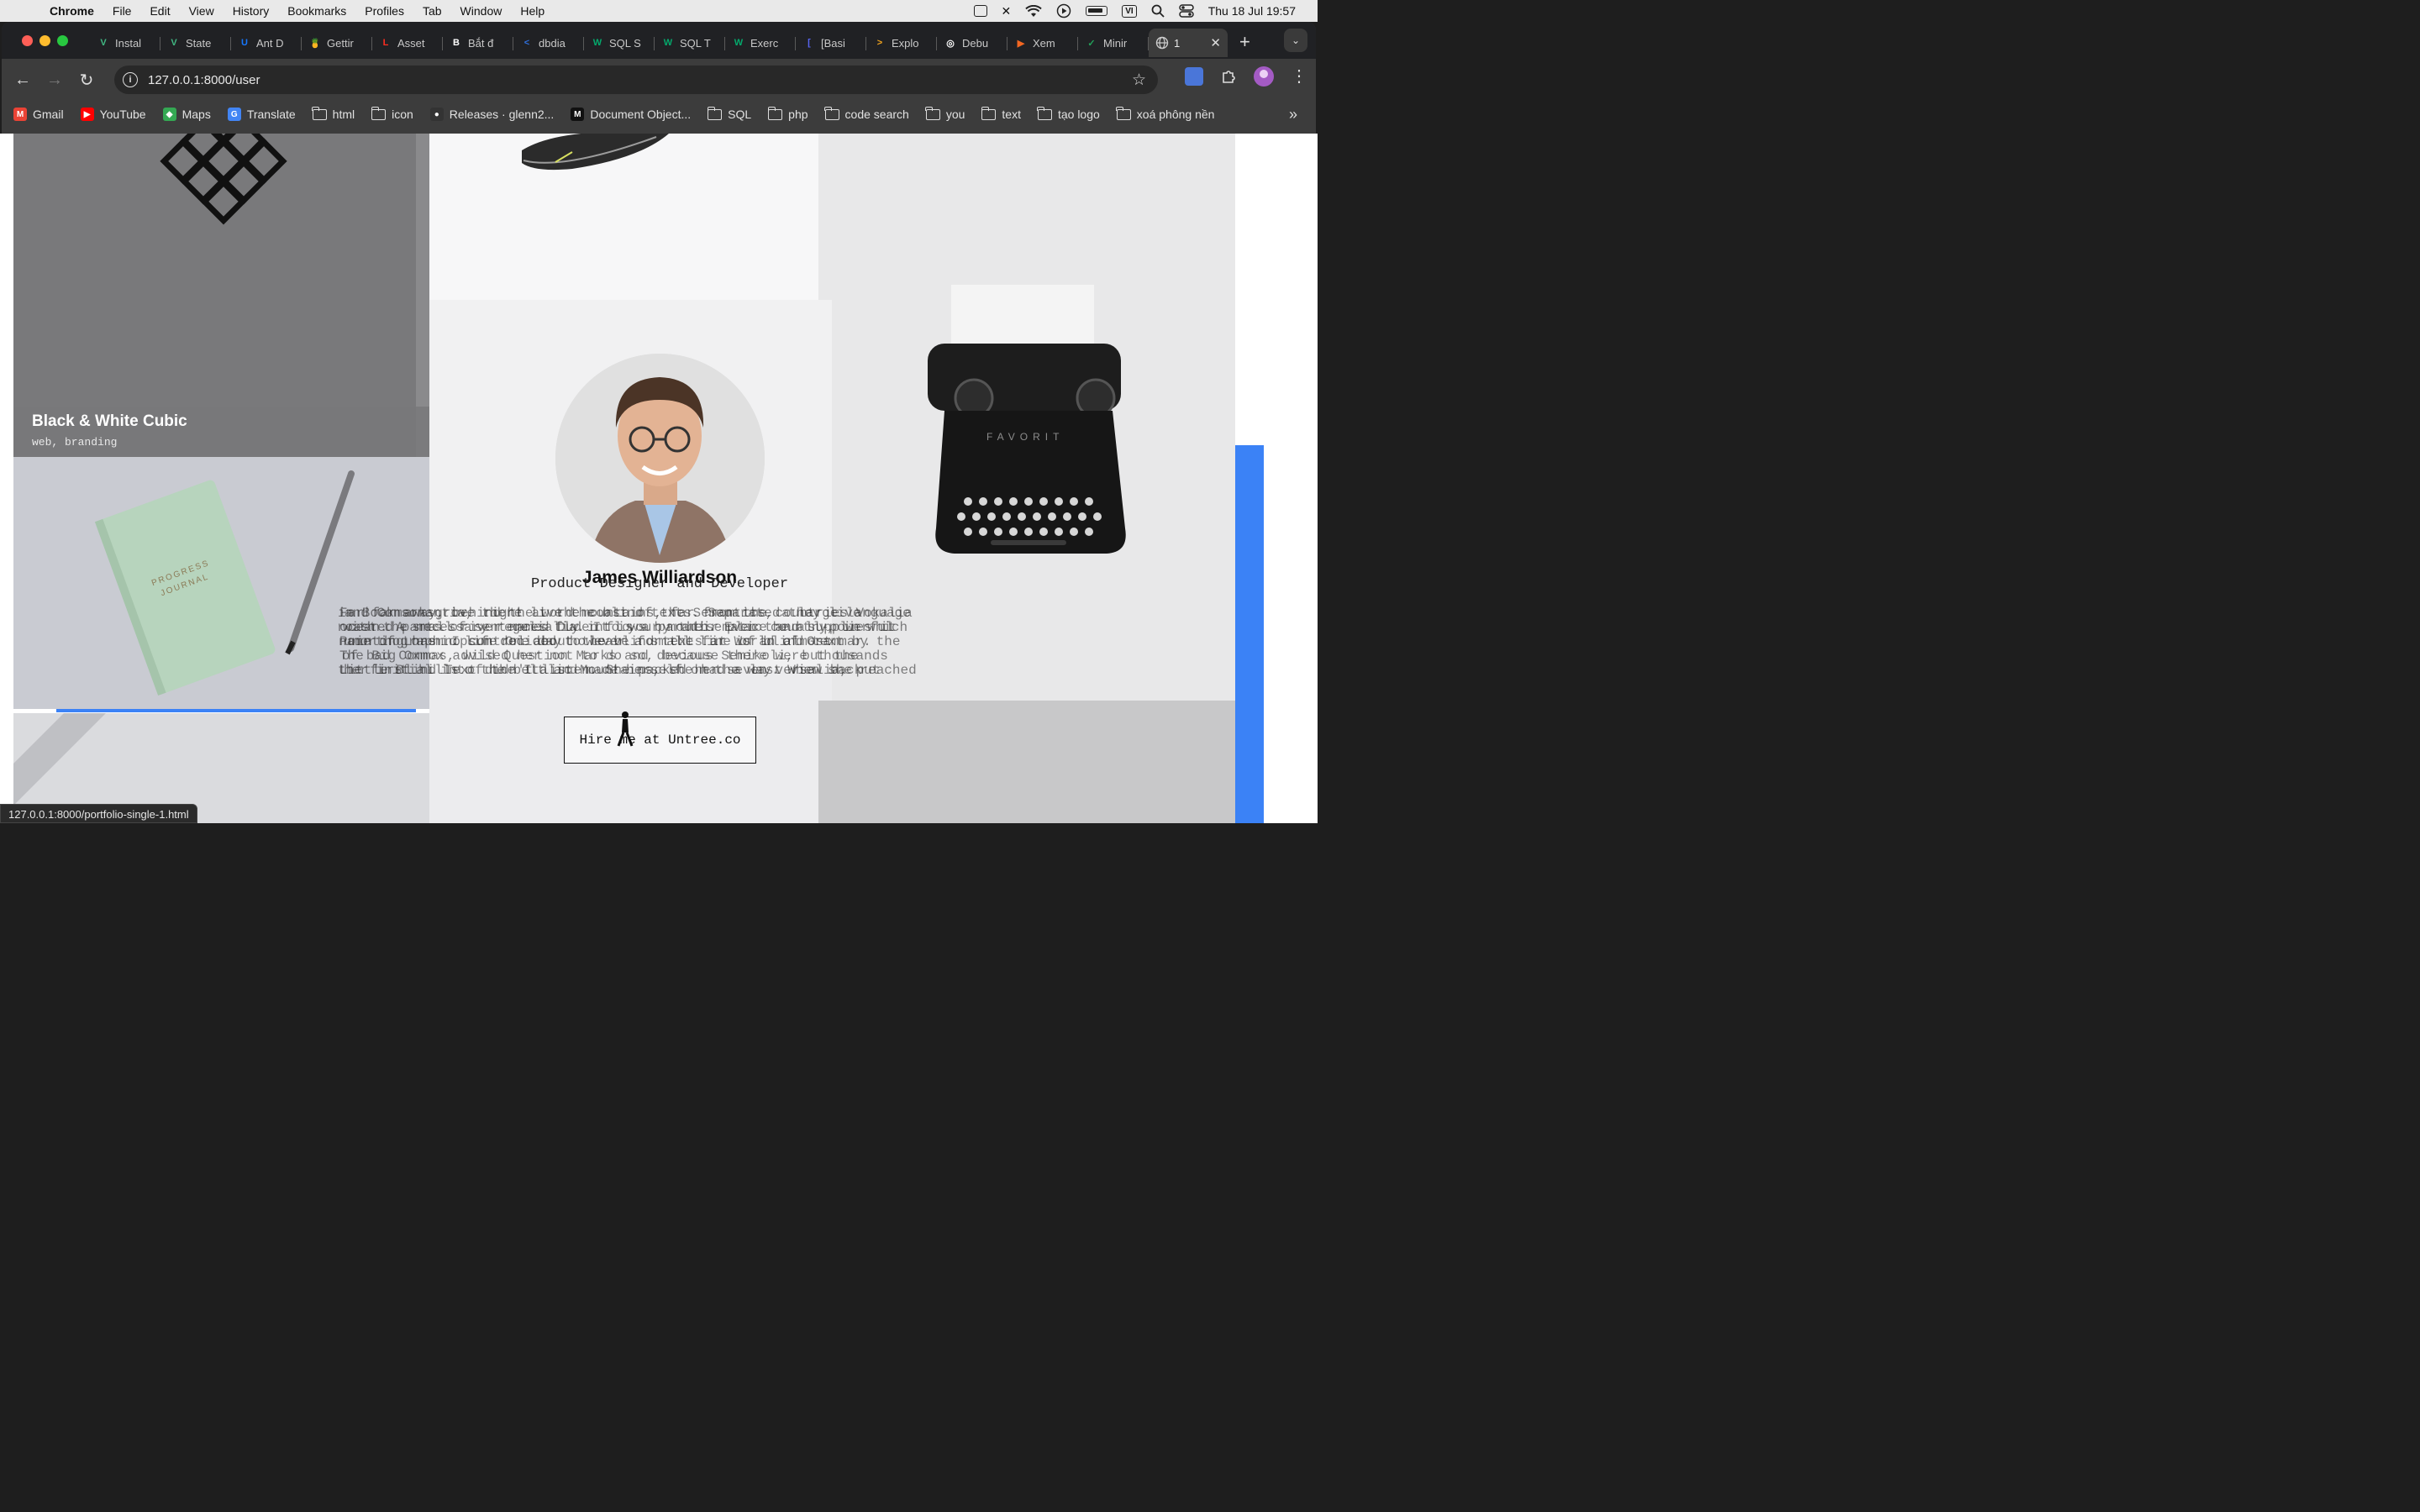 The image size is (2420, 1512). Describe the element at coordinates (266, 43) in the screenshot. I see `tab-2: U Ant D` at that location.